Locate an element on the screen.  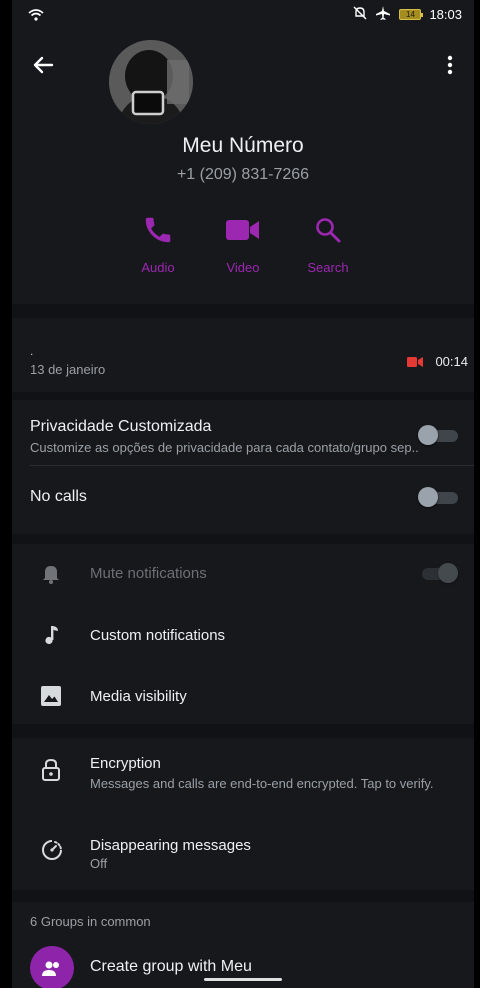
contact-name: Meu Número is located at coordinates (243, 145).